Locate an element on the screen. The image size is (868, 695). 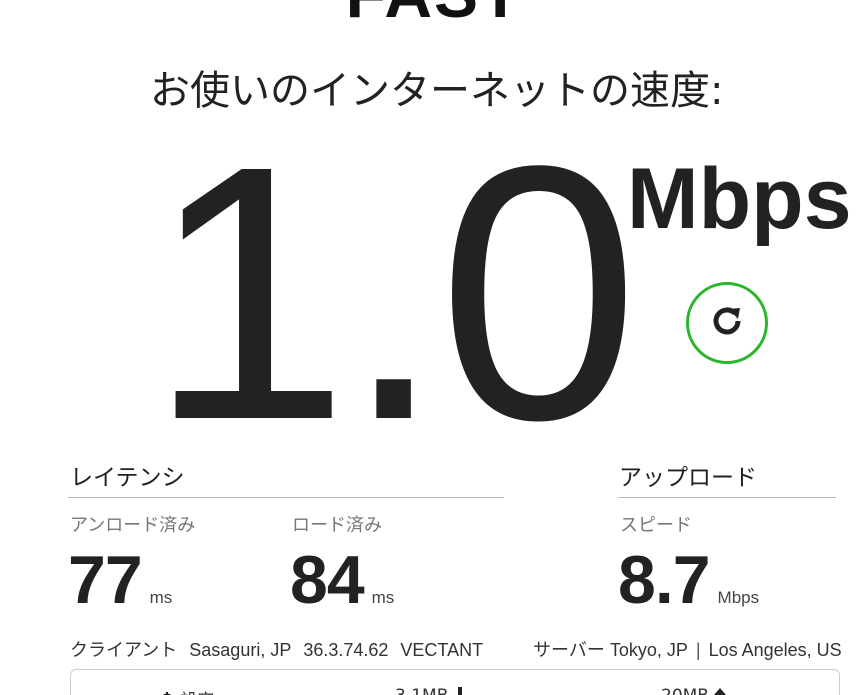
server-location-secondary: Los Angeles, US is located at coordinates (775, 650).